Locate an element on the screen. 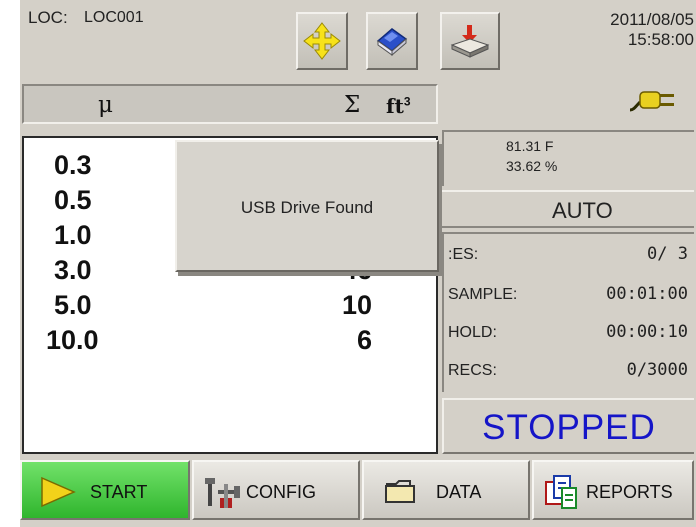 Image resolution: width=696 pixels, height=527 pixels. export-button is located at coordinates (470, 41).